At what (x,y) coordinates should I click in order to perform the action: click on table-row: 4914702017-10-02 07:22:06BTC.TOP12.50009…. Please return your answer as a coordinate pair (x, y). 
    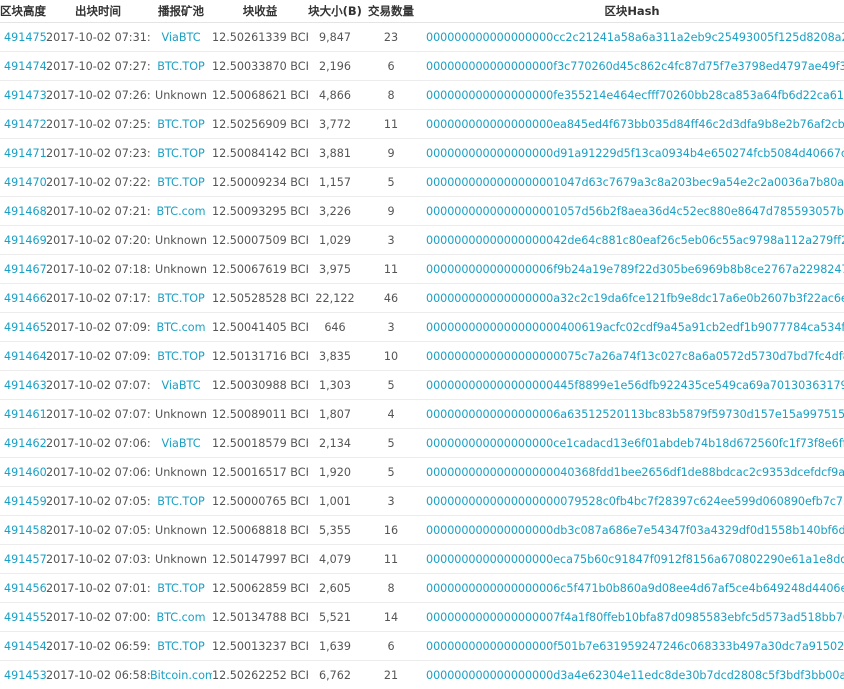
    Looking at the image, I should click on (422, 182).